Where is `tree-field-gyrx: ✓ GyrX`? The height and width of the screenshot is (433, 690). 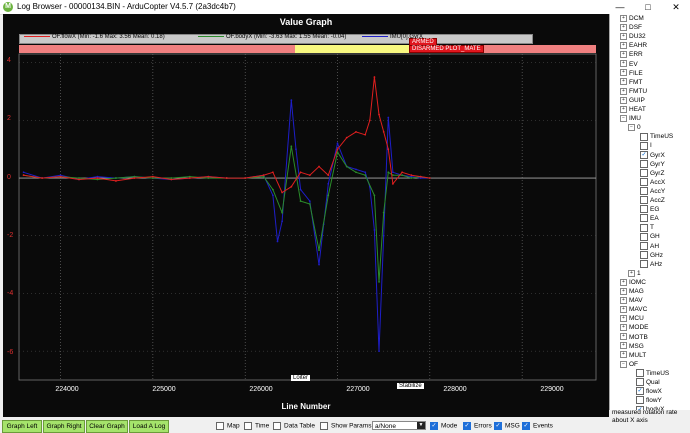
tree-field-gyrx: ✓ GyrX is located at coordinates (652, 155).